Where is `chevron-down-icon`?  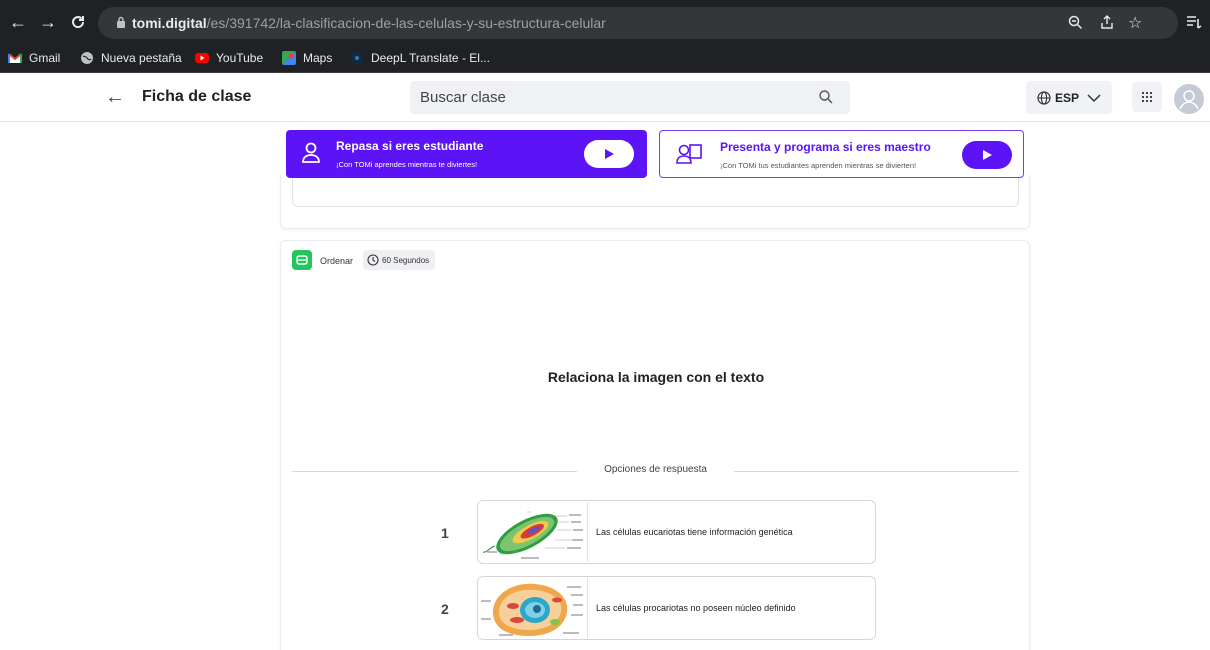 chevron-down-icon is located at coordinates (1094, 97).